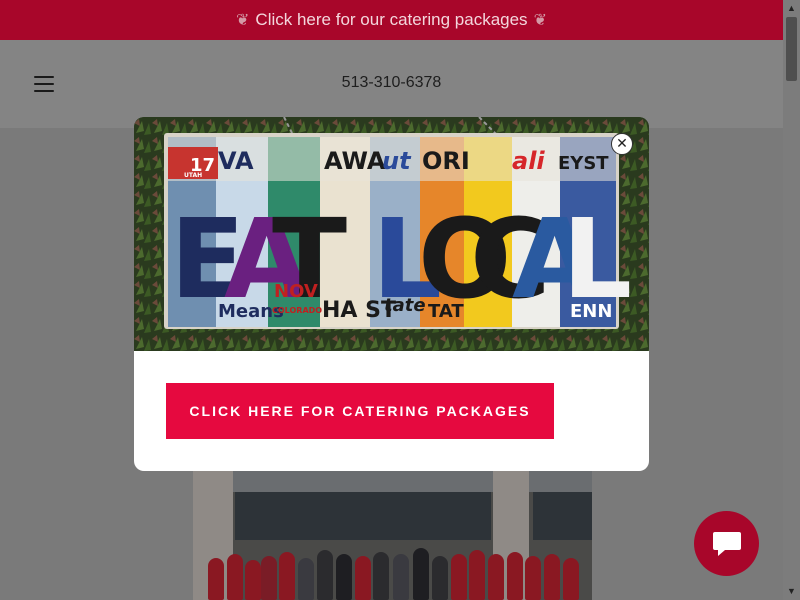 This screenshot has width=800, height=600. I want to click on plate-fragment: TAT, so click(446, 311).